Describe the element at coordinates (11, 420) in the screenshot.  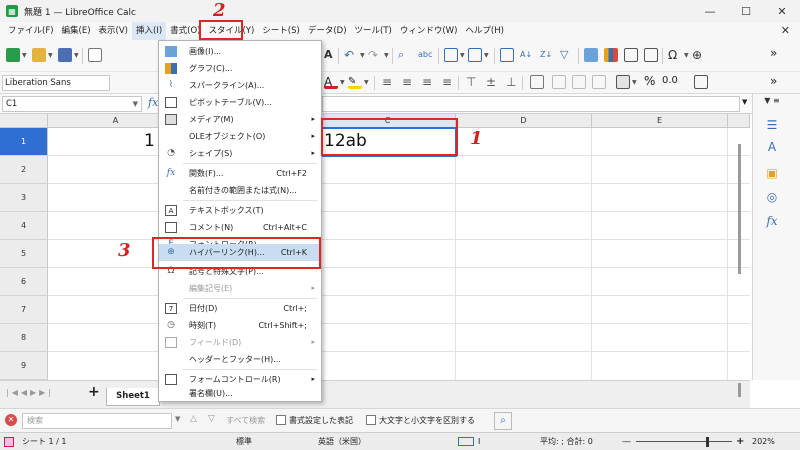
I see `close-find-bar-icon: ✕` at that location.